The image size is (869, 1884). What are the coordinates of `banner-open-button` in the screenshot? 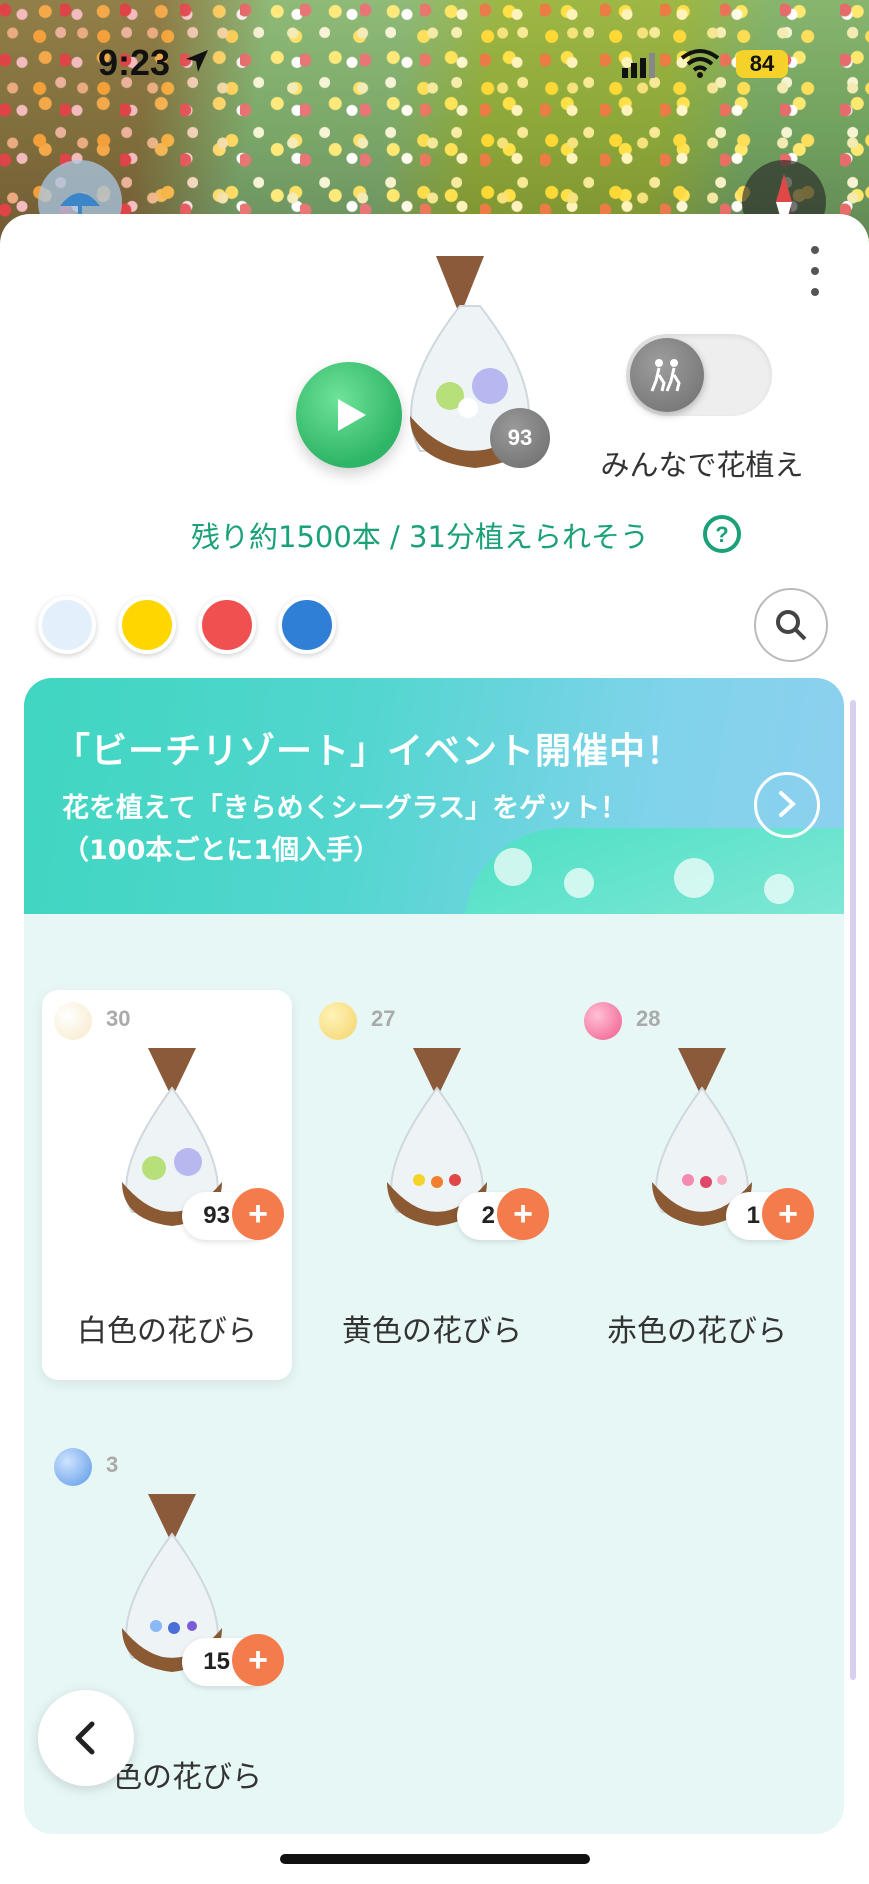 It's located at (787, 805).